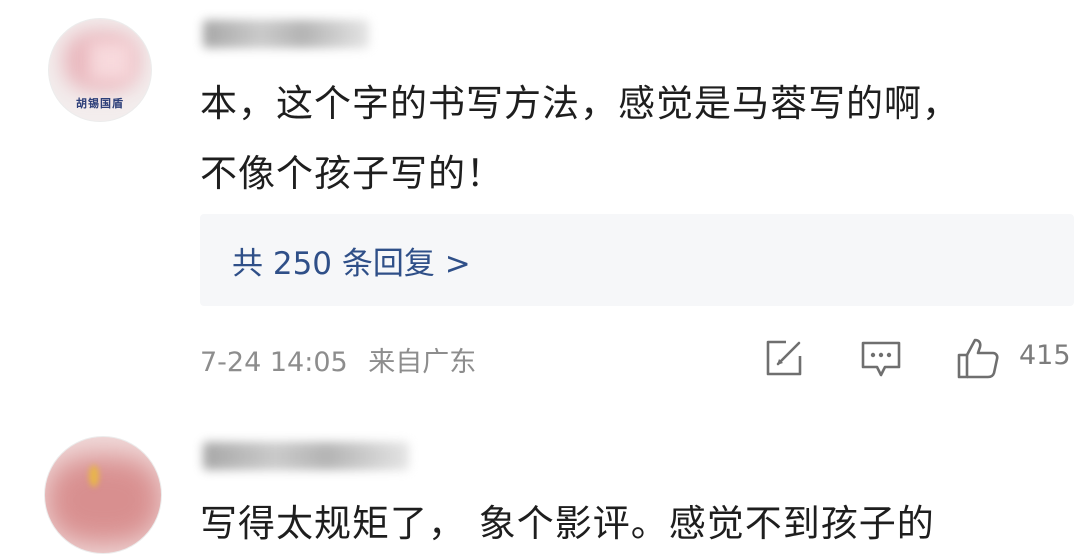 The width and height of the screenshot is (1086, 560). Describe the element at coordinates (637, 260) in the screenshot. I see `replies-panel: 共 250 条回复 >` at that location.